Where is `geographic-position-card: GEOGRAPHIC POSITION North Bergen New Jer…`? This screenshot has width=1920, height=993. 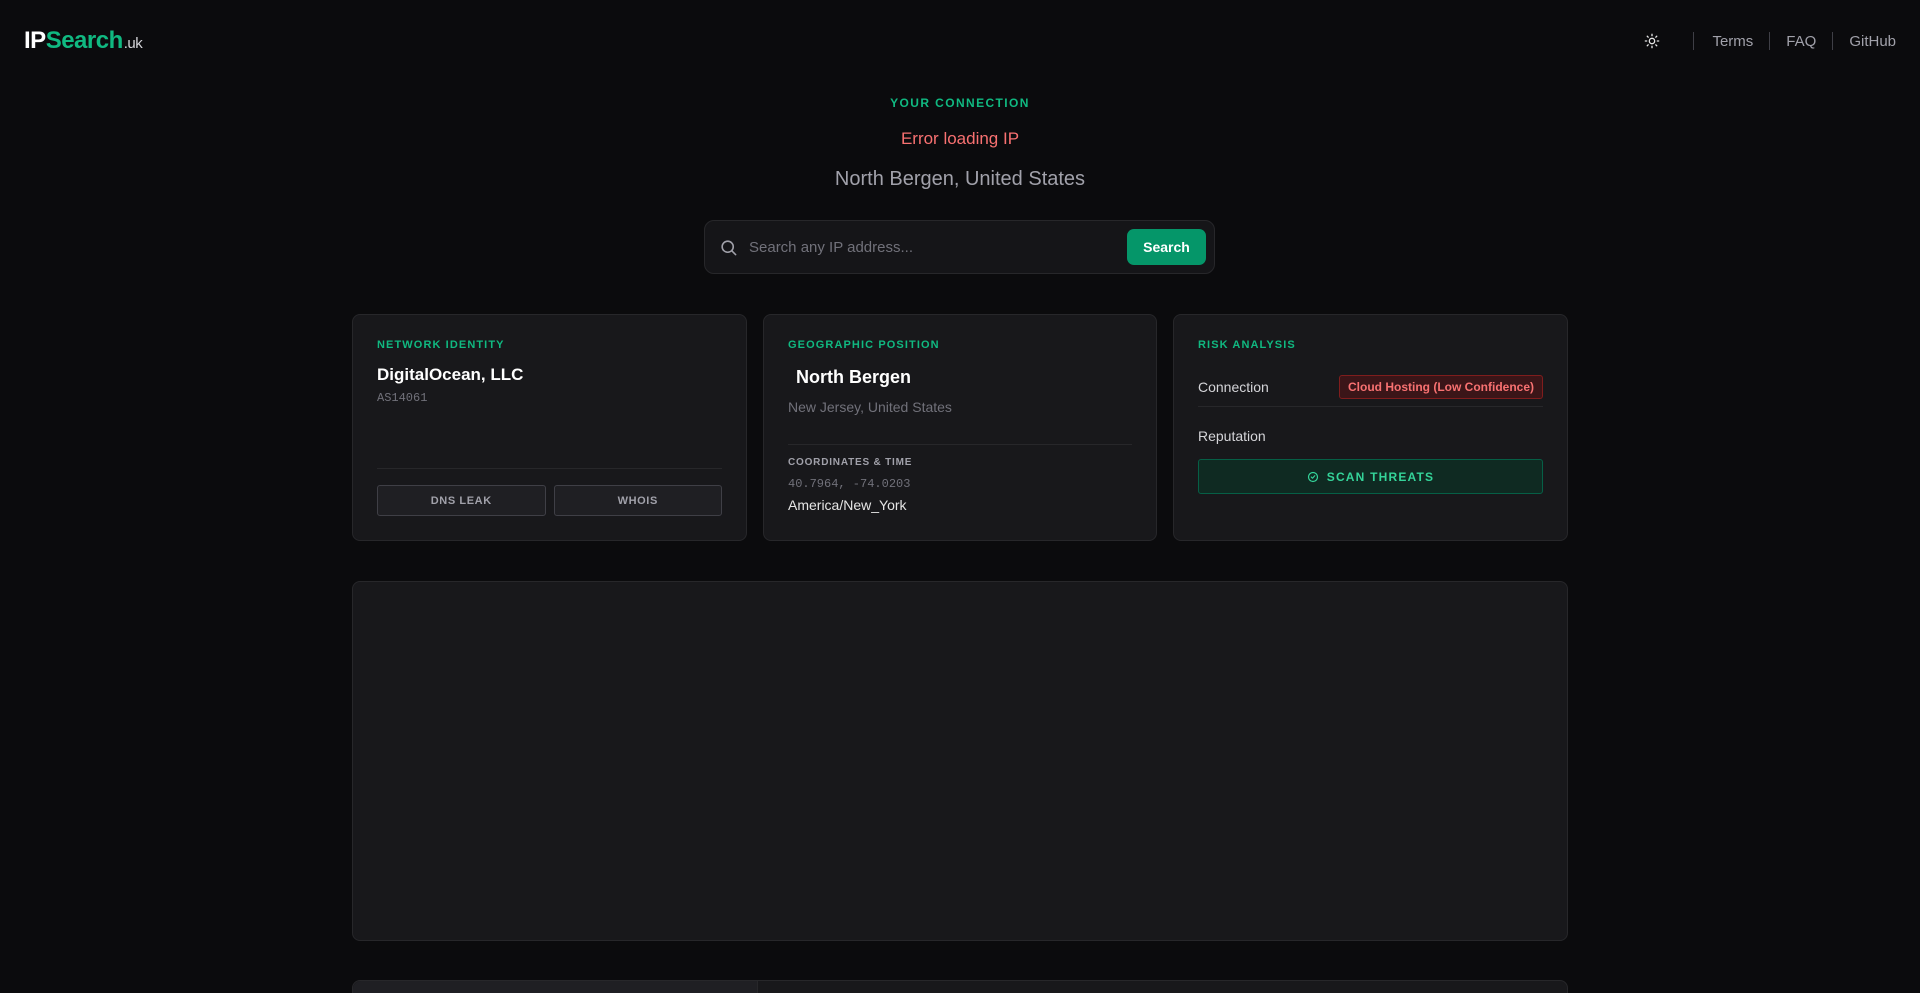 geographic-position-card: GEOGRAPHIC POSITION North Bergen New Jer… is located at coordinates (960, 427).